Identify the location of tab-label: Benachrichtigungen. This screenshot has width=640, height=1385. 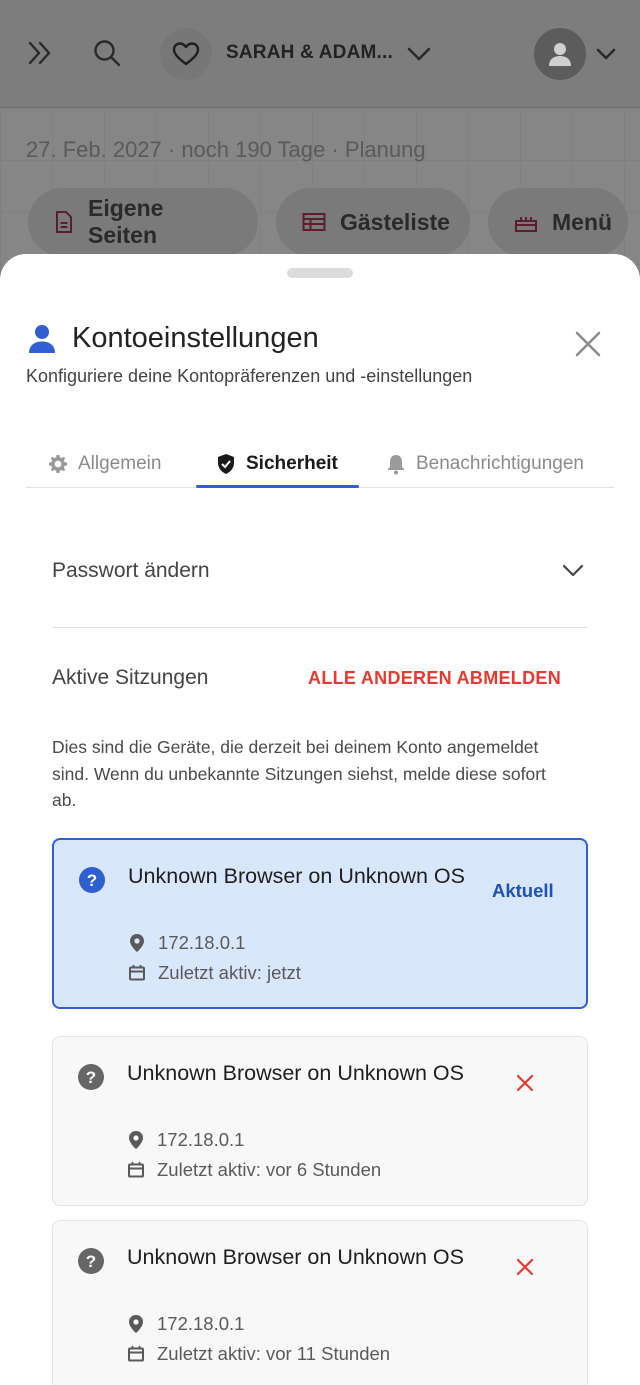
(500, 463).